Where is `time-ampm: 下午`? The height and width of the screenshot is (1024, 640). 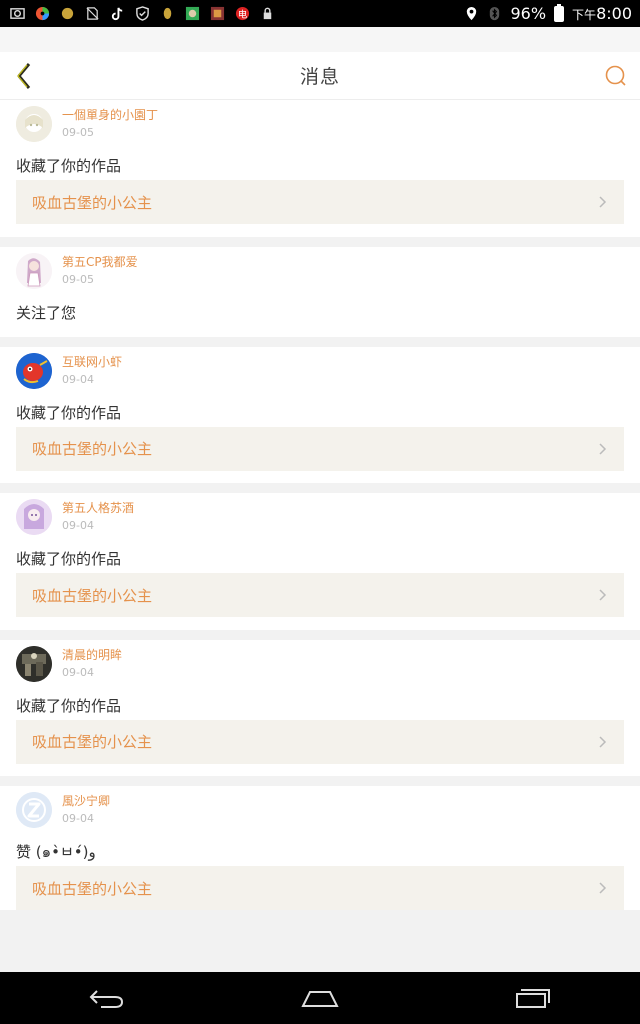 time-ampm: 下午 is located at coordinates (584, 15).